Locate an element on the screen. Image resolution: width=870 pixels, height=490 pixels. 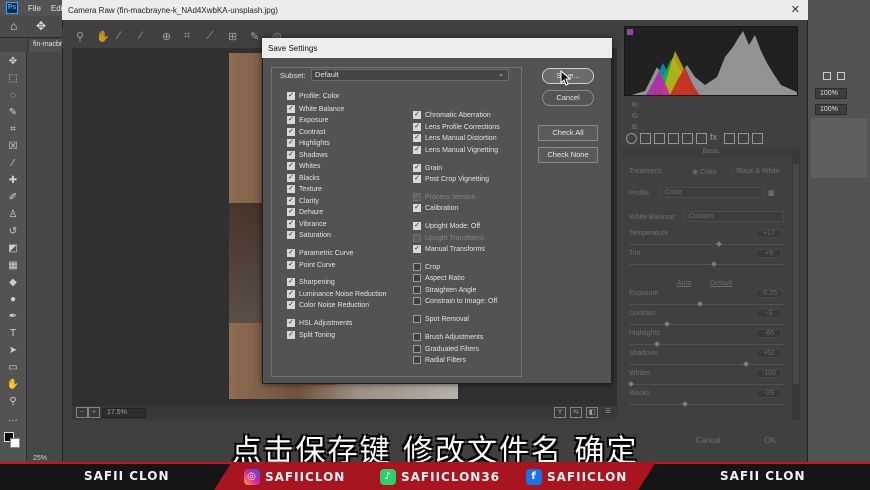
checkbox-luminance-noise-reduction: ✓ Luminance Noise Reduction is located at coordinates (337, 294).